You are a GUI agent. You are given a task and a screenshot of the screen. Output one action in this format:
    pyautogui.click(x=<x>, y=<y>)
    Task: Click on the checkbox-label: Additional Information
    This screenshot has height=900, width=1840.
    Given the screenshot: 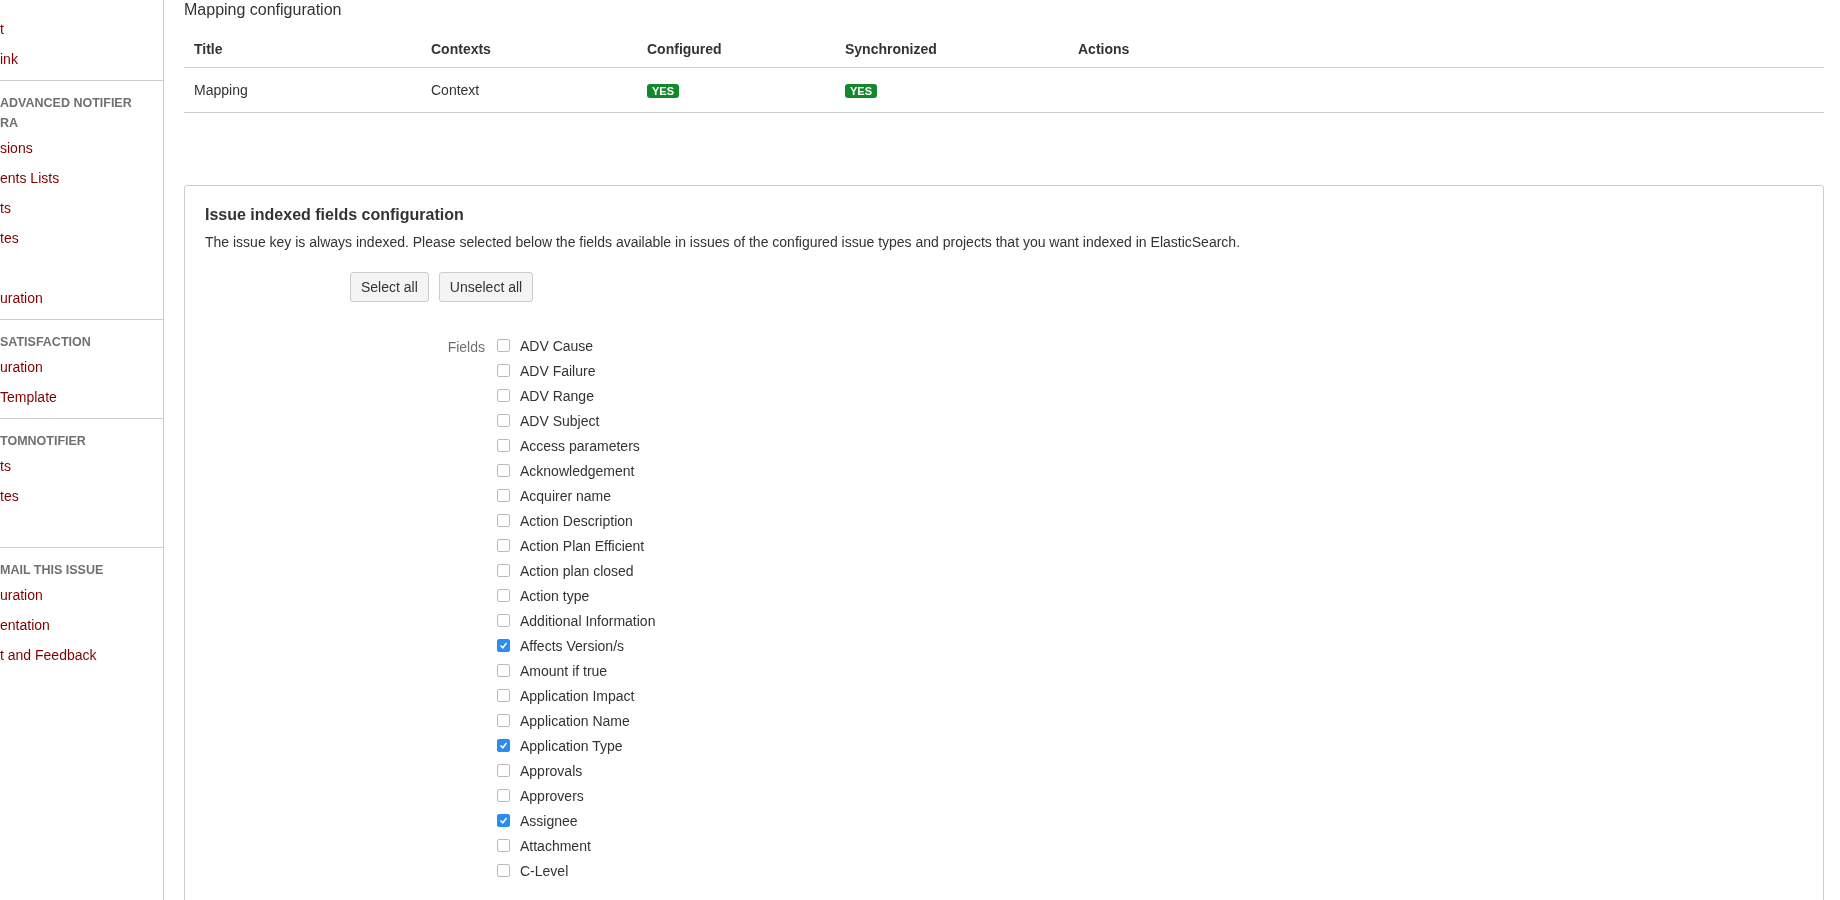 What is the action you would take?
    pyautogui.click(x=588, y=620)
    